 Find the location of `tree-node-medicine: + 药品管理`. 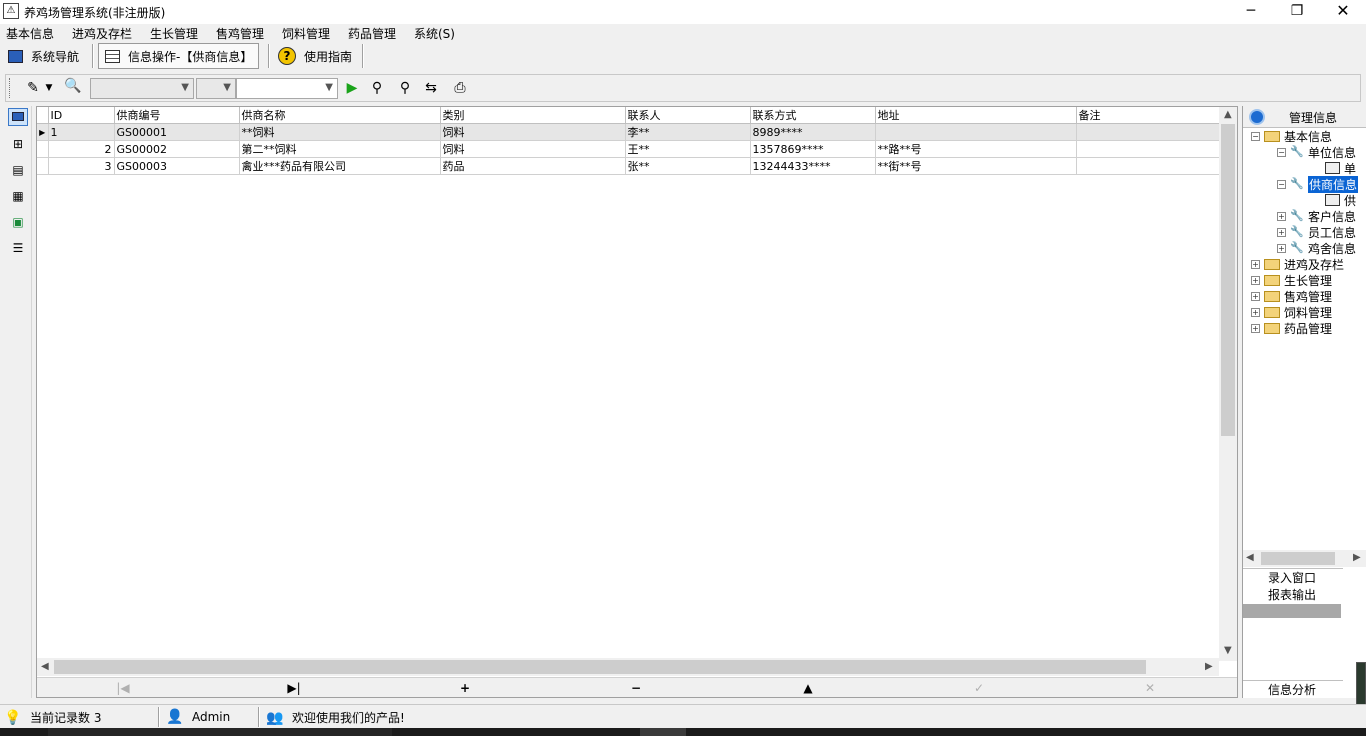

tree-node-medicine: + 药品管理 is located at coordinates (1291, 328).